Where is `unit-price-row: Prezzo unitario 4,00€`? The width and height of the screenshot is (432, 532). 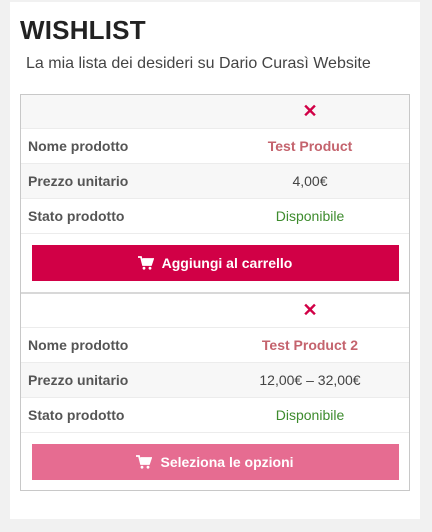
unit-price-row: Prezzo unitario 4,00€ is located at coordinates (215, 181).